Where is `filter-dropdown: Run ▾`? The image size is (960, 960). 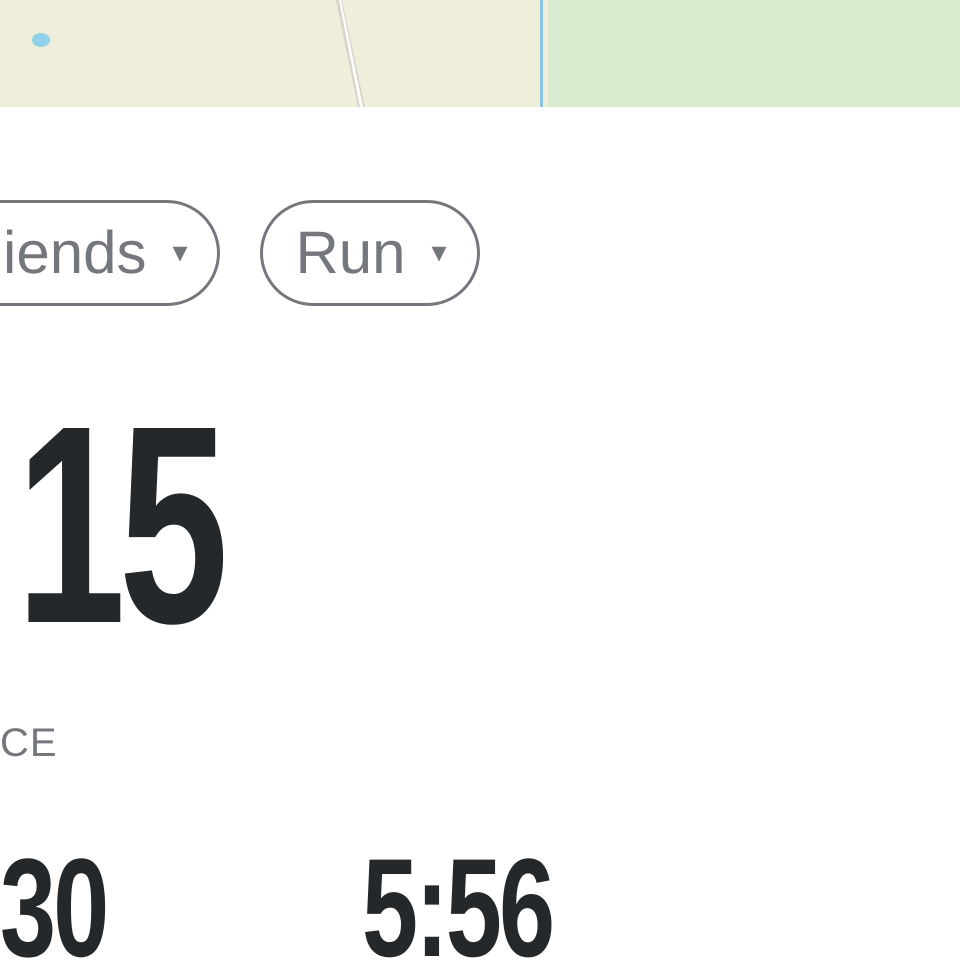 filter-dropdown: Run ▾ is located at coordinates (370, 253).